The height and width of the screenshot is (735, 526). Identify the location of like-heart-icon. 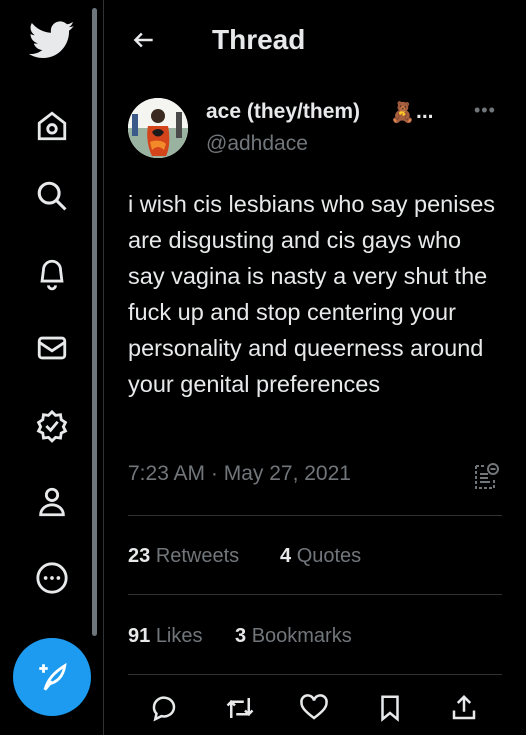
(314, 708).